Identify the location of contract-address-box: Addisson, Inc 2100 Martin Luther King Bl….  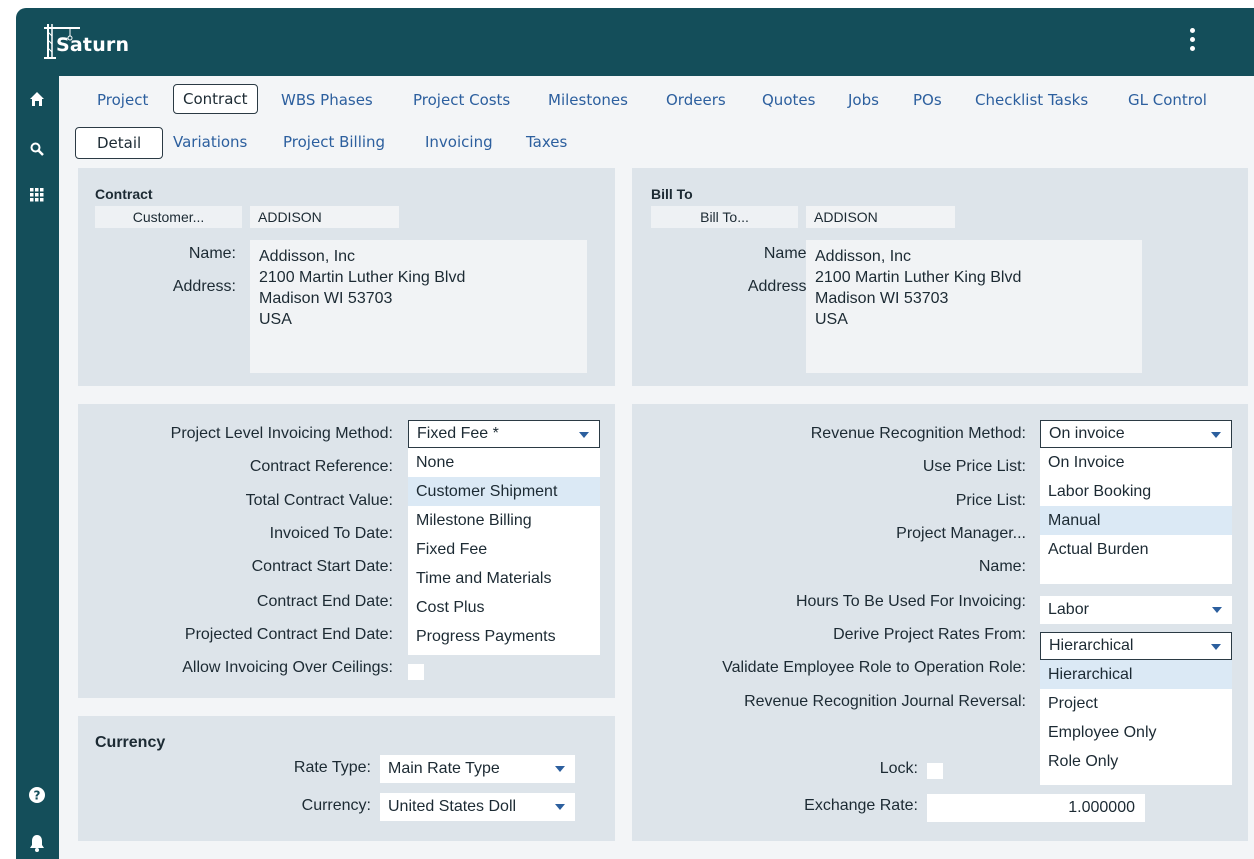
(418, 306).